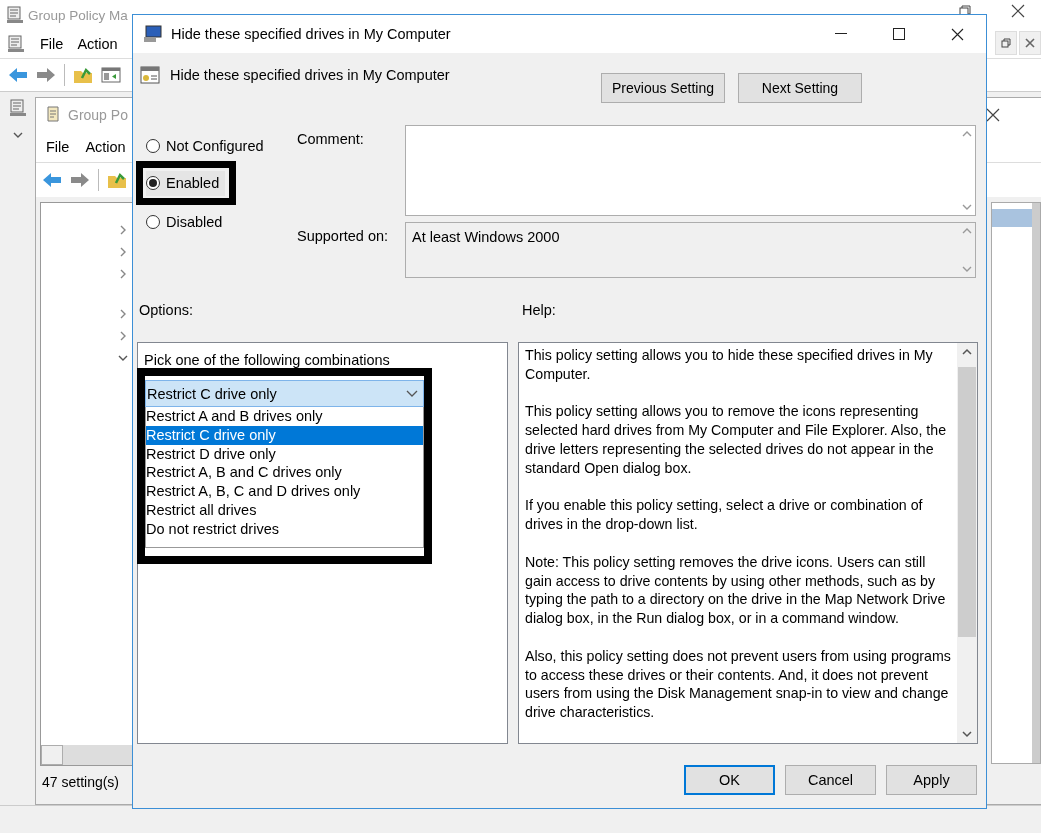 The height and width of the screenshot is (833, 1041). What do you see at coordinates (736, 590) in the screenshot?
I see `help-paragraph: Note: This policy setting removes the drive icons. Users can still gain access to drive contents by using other methods, such as by typing the path to a directory on the drive in the Map Network Drive dialog box, in the Run dialog box, or in a command window.` at bounding box center [736, 590].